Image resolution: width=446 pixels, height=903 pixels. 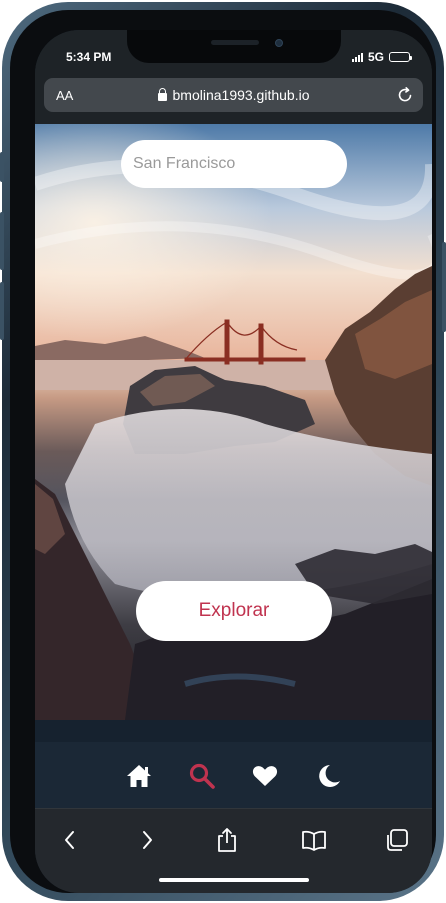 What do you see at coordinates (400, 57) in the screenshot?
I see `battery-icon` at bounding box center [400, 57].